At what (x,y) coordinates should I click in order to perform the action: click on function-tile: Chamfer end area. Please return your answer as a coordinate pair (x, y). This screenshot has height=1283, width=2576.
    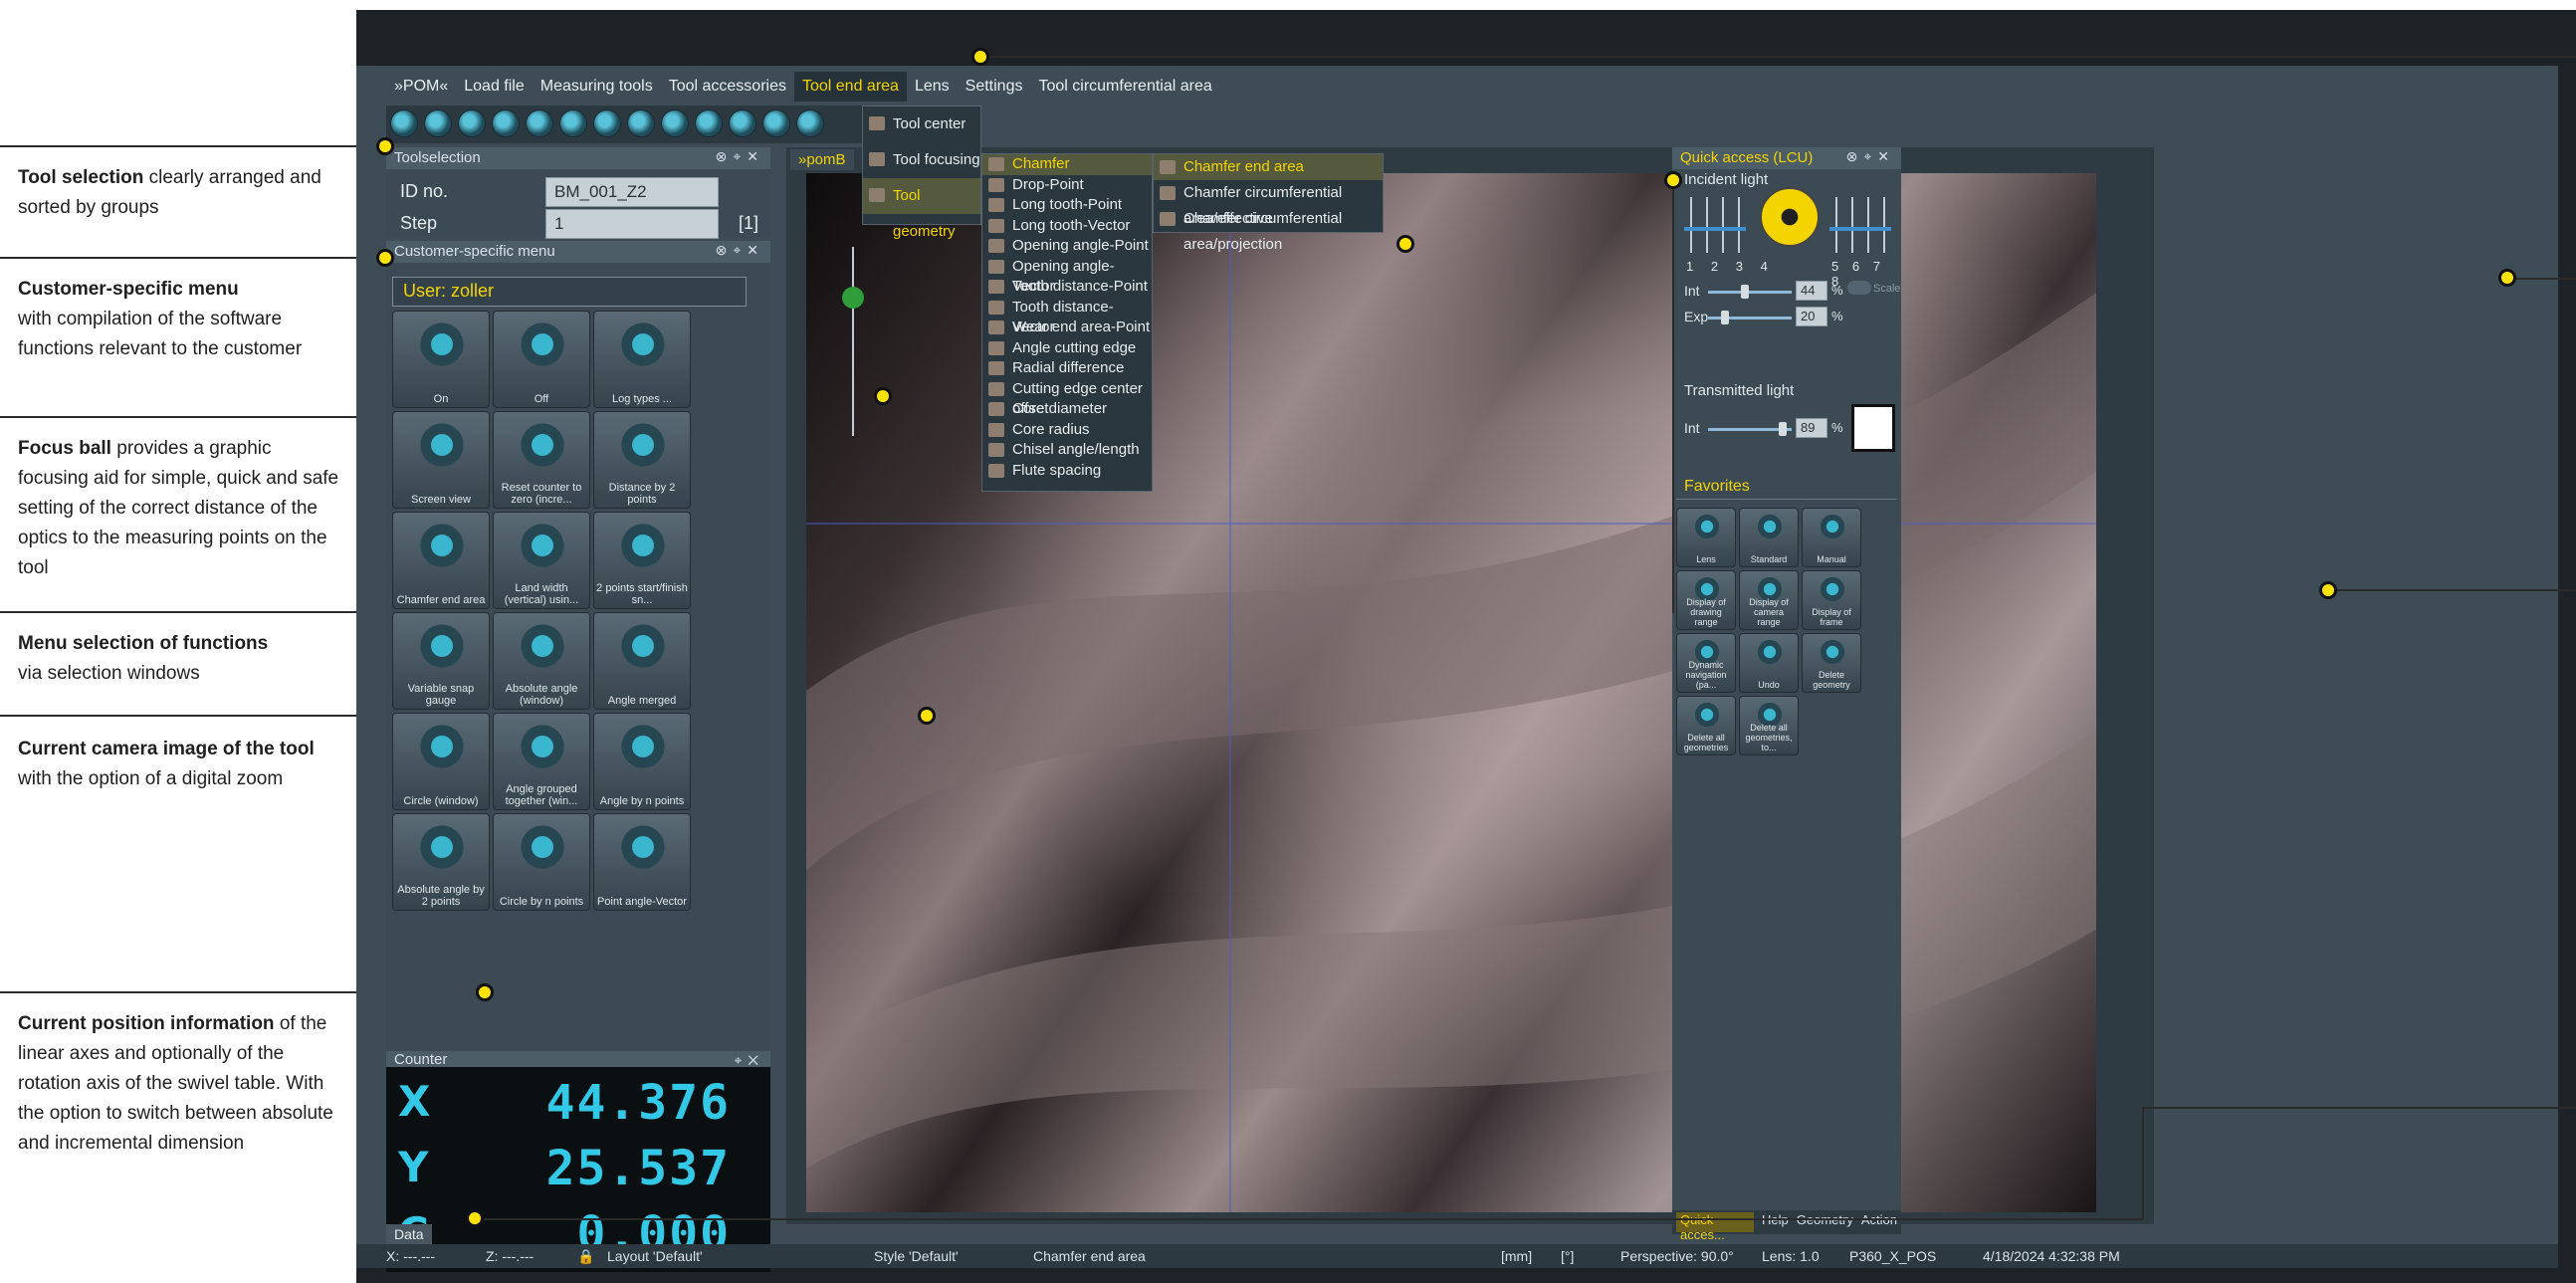
    Looking at the image, I should click on (441, 560).